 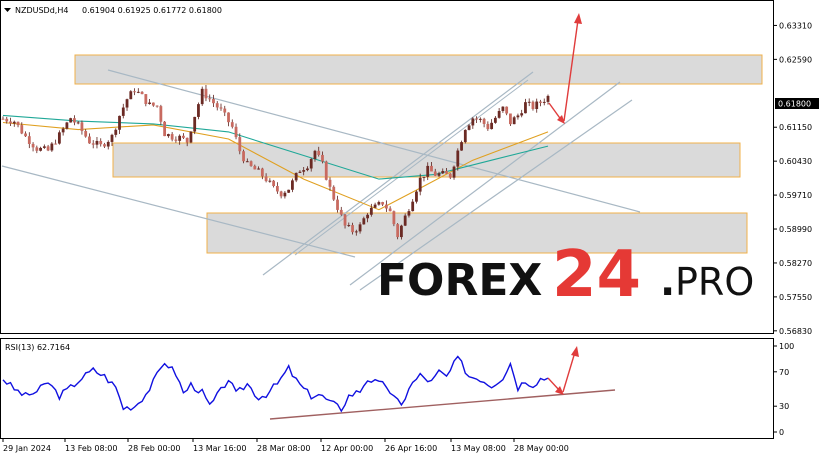 What do you see at coordinates (784, 406) in the screenshot?
I see `rsi-tick-label: 30` at bounding box center [784, 406].